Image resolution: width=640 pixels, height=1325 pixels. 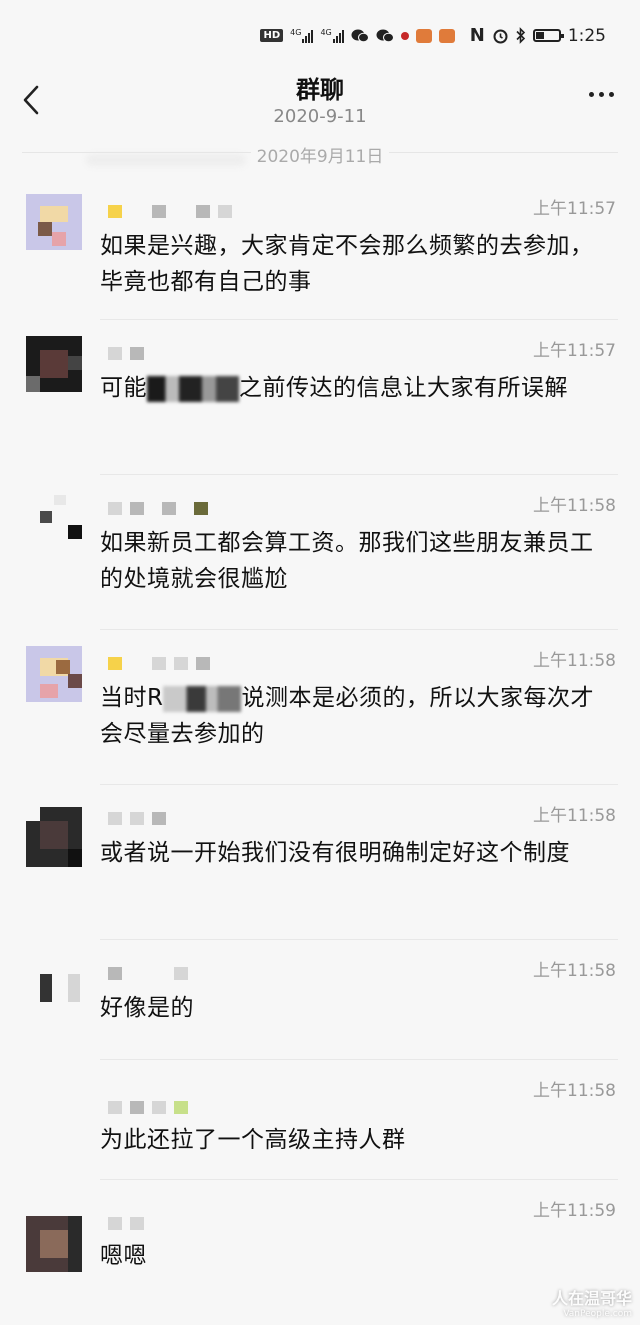 I want to click on list-item: 上午11:57 如果是兴趣，大家肯定不会那么频繁的去参加，毕竟也都有自己的事, so click(x=320, y=249).